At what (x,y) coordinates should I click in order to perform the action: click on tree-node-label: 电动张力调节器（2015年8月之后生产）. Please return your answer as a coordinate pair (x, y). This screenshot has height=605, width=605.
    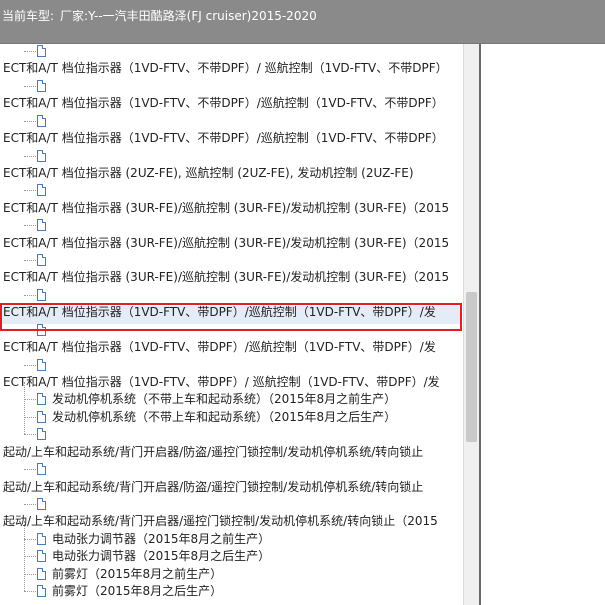
    Looking at the image, I should click on (161, 556).